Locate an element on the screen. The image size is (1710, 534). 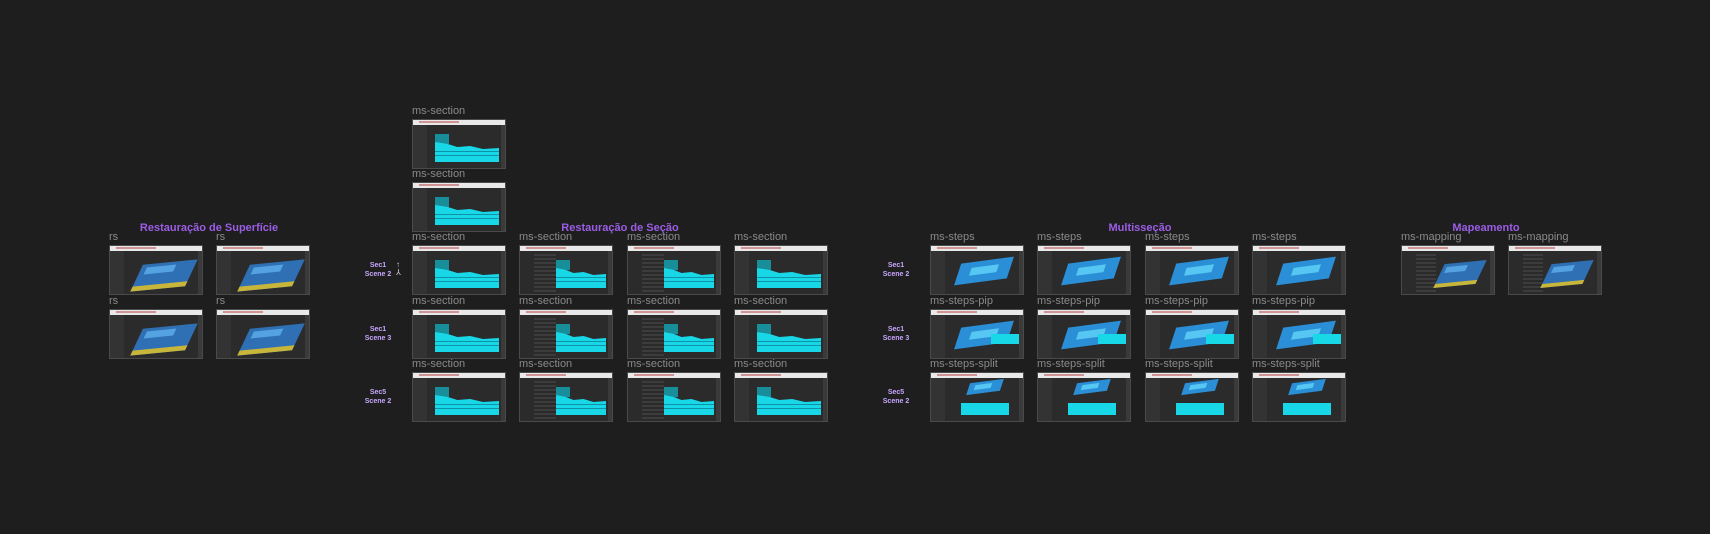
section-title-superficie: Restauração de Superfície is located at coordinates (209, 228).